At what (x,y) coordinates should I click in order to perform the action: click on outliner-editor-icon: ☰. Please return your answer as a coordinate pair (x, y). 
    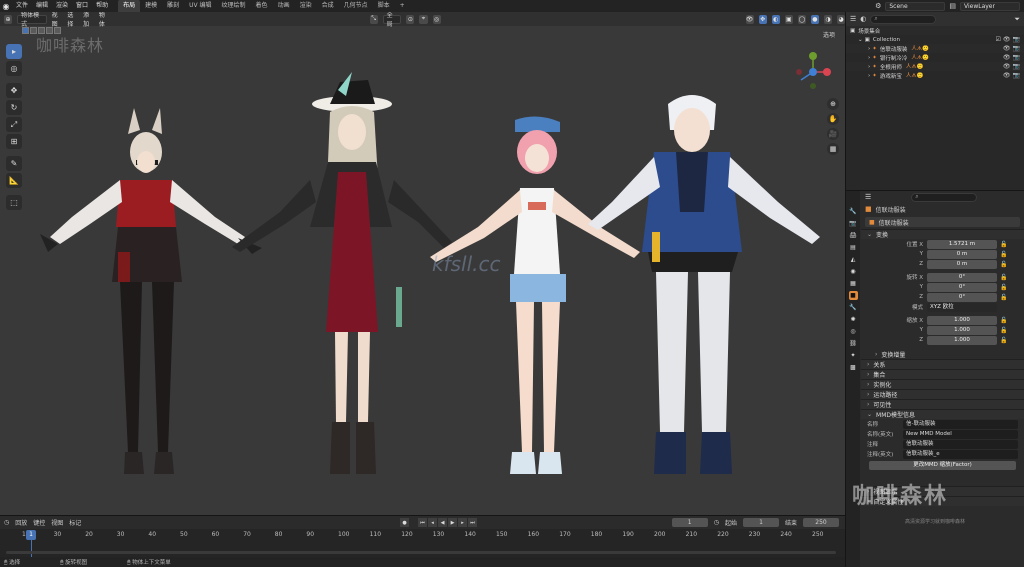
    Looking at the image, I should click on (853, 19).